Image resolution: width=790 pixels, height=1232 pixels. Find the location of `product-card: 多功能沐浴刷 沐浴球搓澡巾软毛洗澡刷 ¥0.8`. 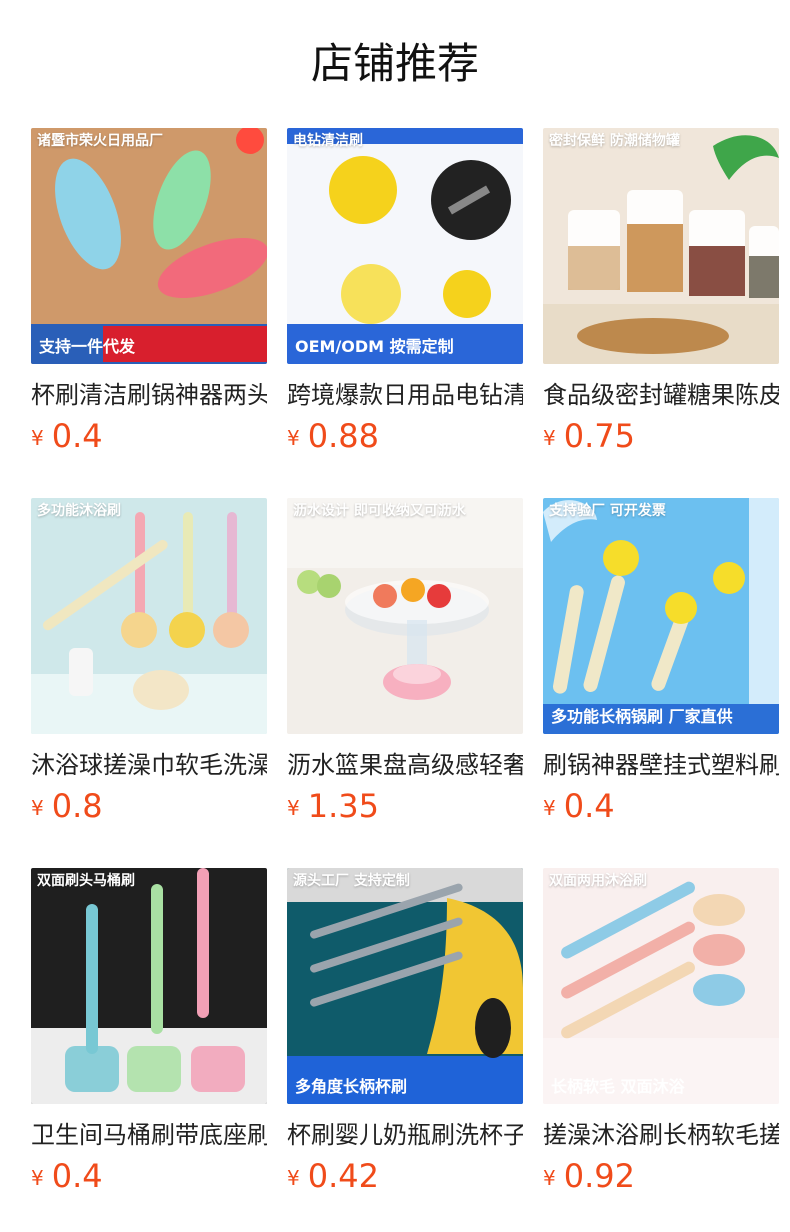

product-card: 多功能沐浴刷 沐浴球搓澡巾软毛洗澡刷 ¥0.8 is located at coordinates (149, 663).